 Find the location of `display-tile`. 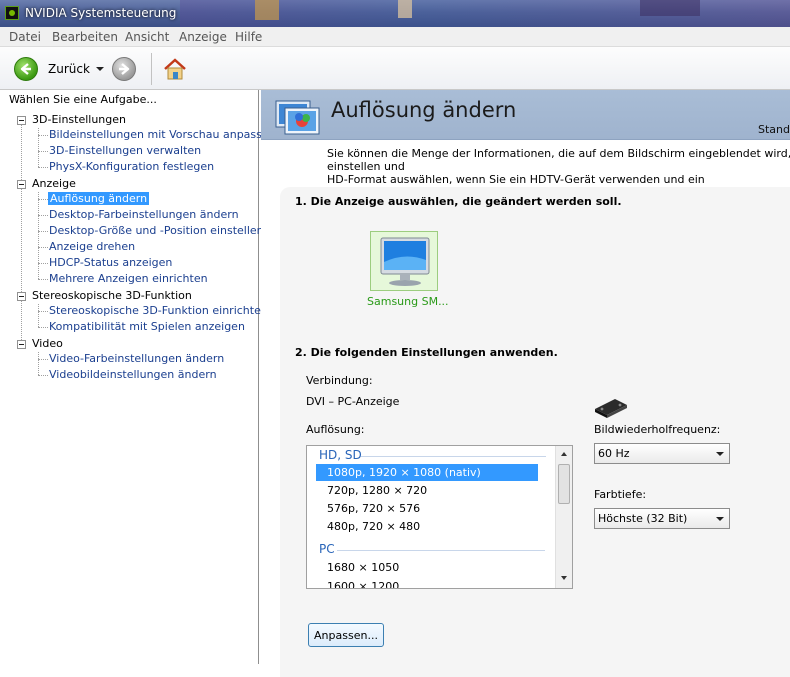

display-tile is located at coordinates (404, 261).